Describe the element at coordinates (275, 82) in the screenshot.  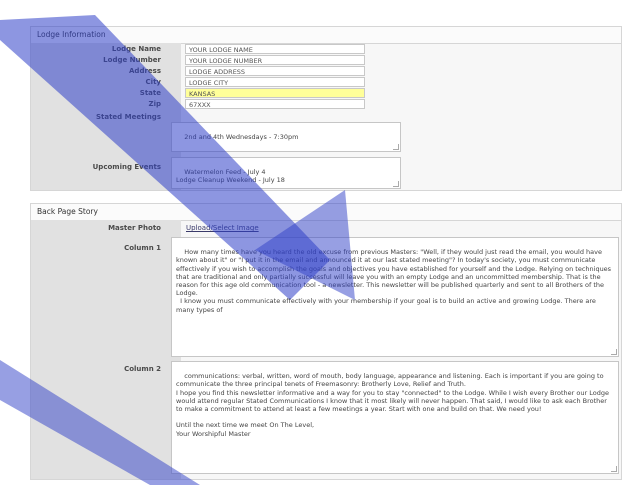
I see `city-field: LODGE CITY` at that location.